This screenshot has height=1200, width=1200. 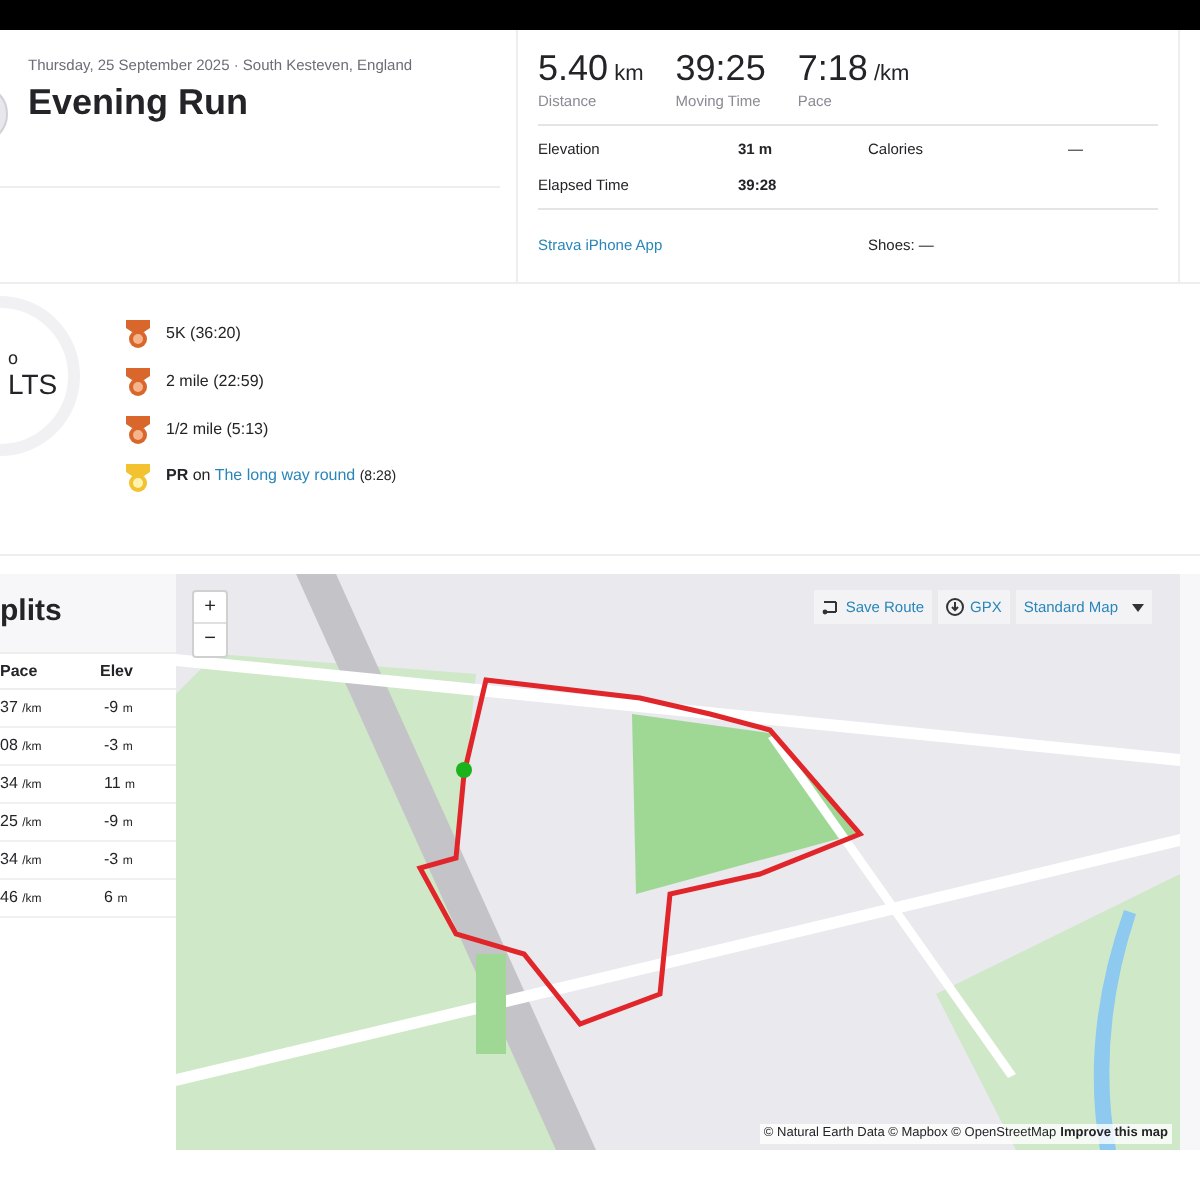 What do you see at coordinates (210, 608) in the screenshot?
I see `zoom-in-button: +` at bounding box center [210, 608].